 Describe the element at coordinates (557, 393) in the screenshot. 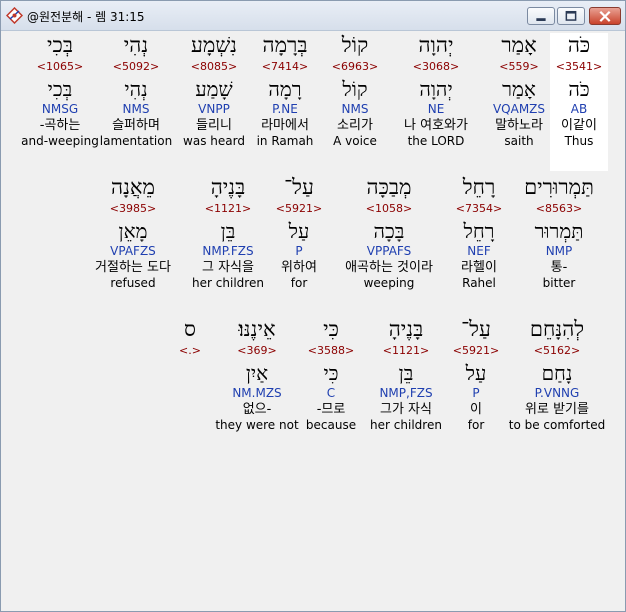

I see `parsing-code: P.VNNG` at that location.